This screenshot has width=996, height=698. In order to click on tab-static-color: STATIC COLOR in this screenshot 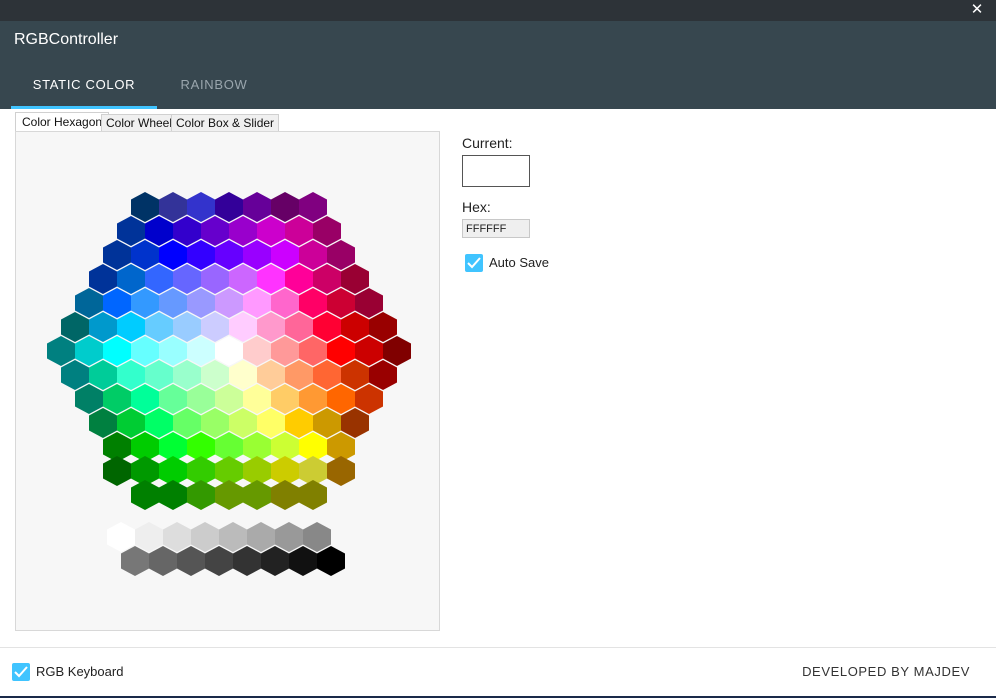, I will do `click(84, 88)`.